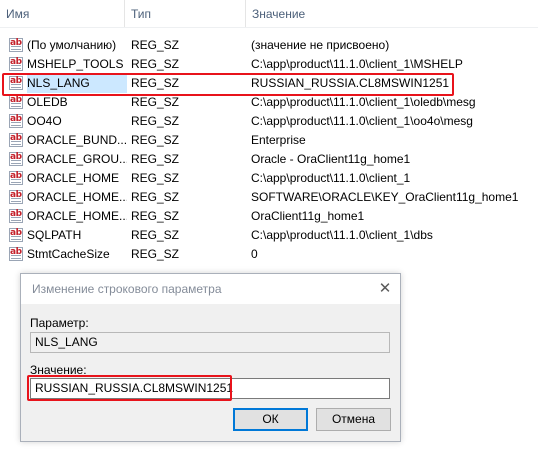  Describe the element at coordinates (385, 289) in the screenshot. I see `close-icon: ✕` at that location.